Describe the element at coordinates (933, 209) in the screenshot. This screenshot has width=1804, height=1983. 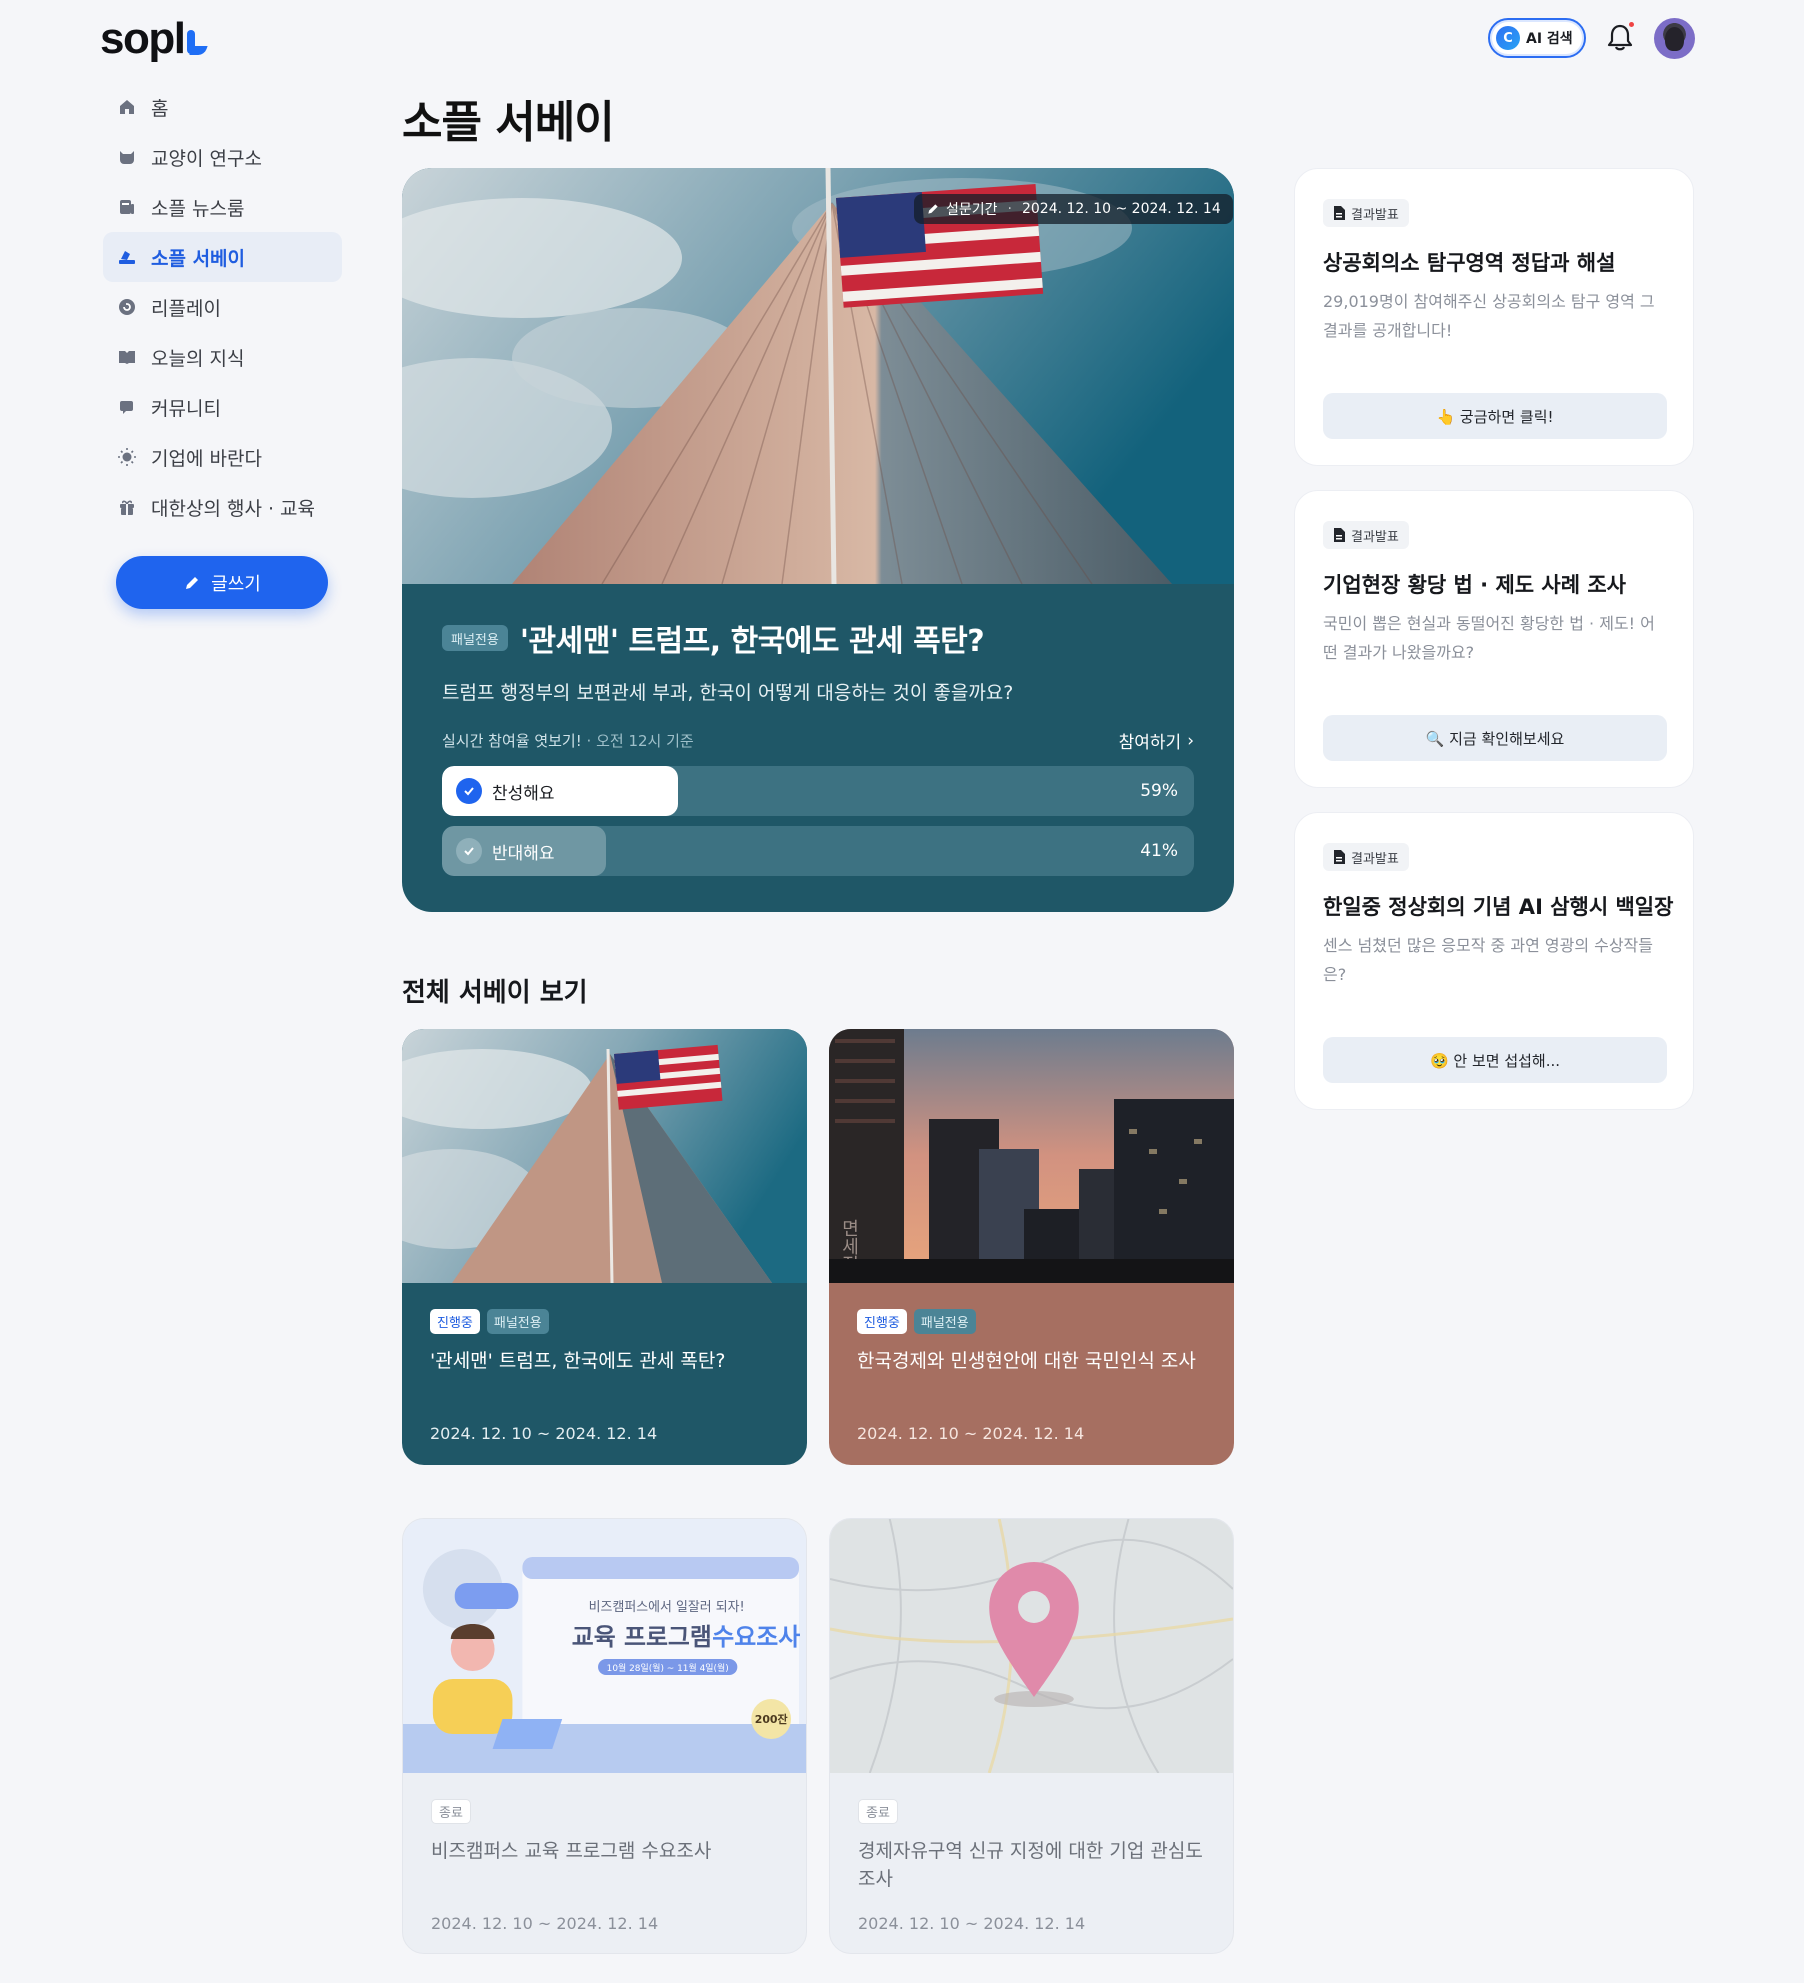
I see `pencil-icon` at that location.